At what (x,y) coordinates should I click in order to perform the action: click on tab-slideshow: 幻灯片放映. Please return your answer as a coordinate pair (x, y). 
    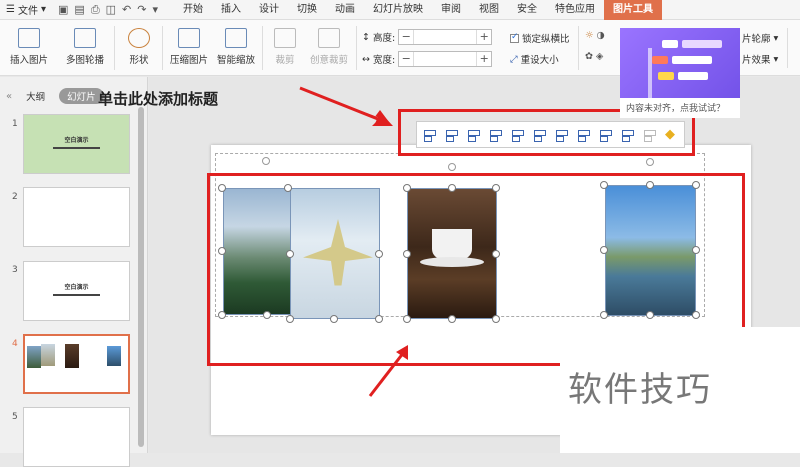
    Looking at the image, I should click on (398, 10).